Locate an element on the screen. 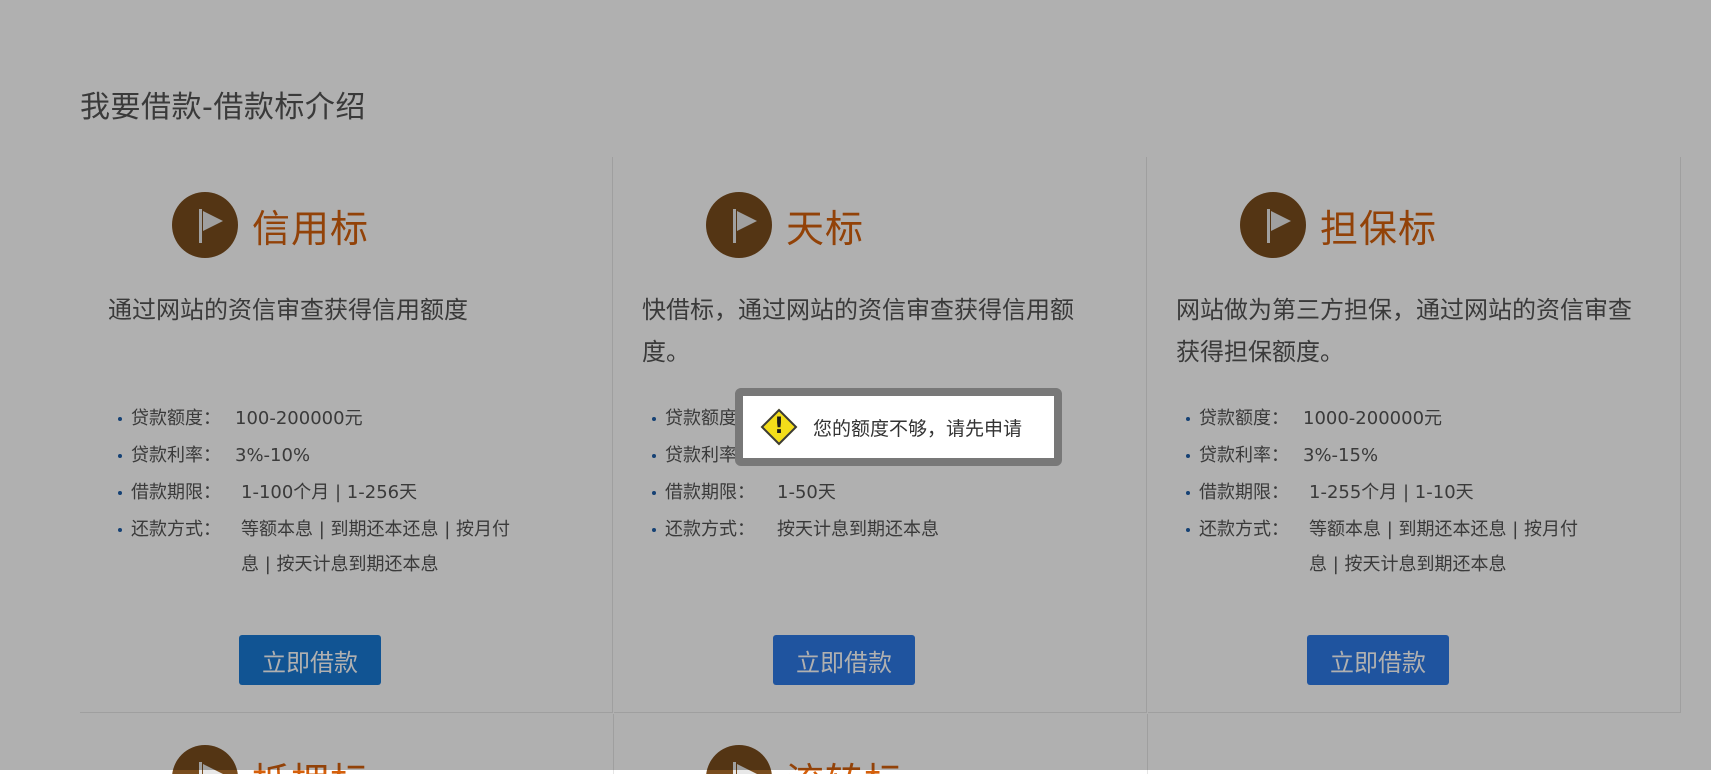  alert-dialog: ! 您的额度不够，请先申请 is located at coordinates (898, 427).